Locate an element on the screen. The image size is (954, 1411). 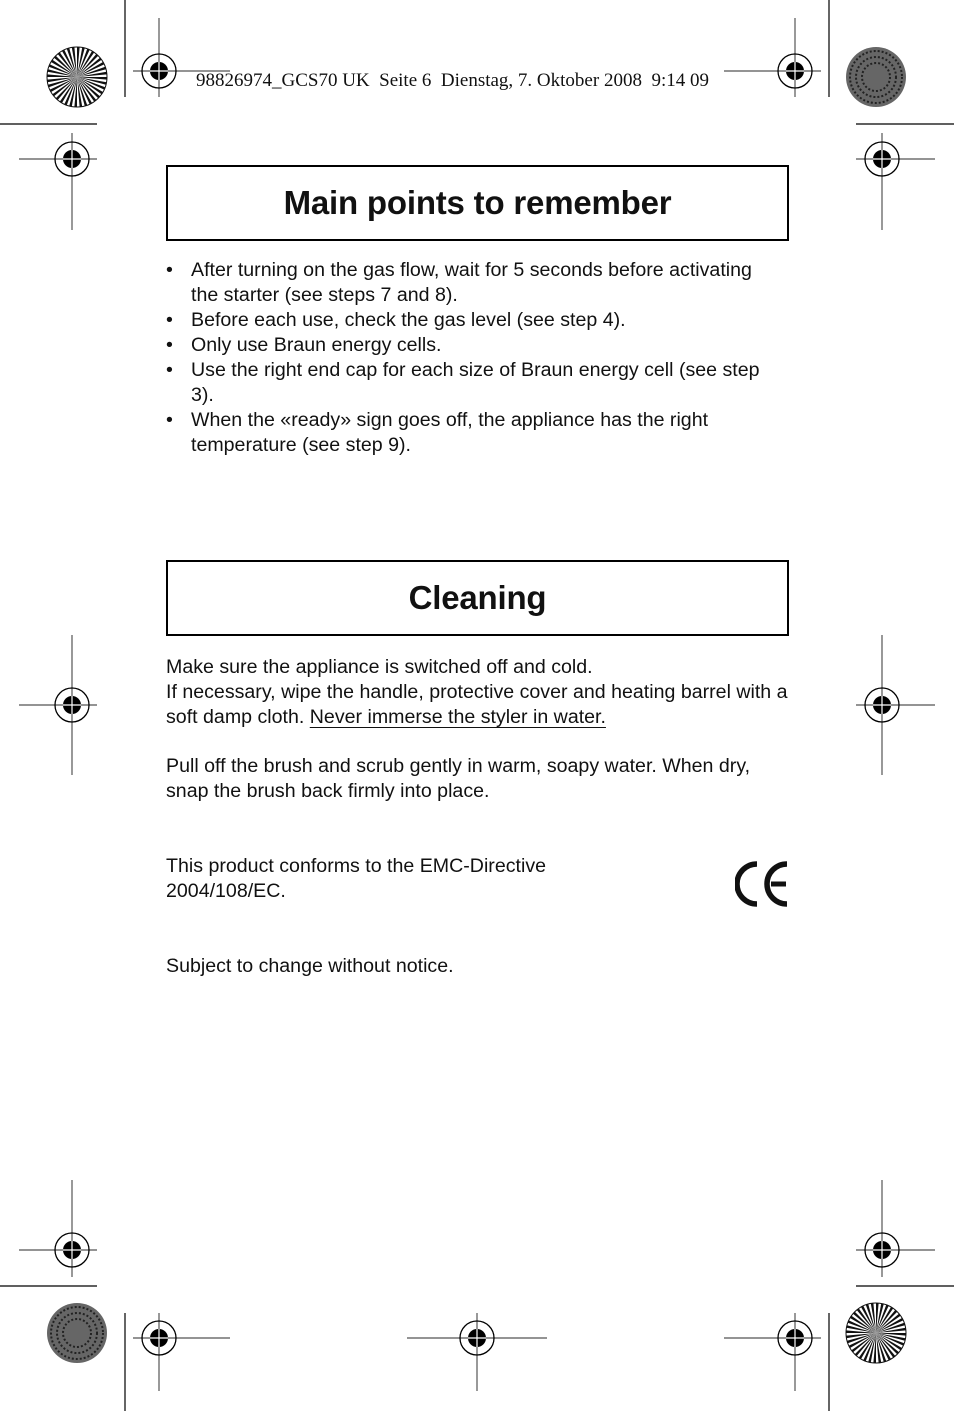
section-title-box: Main points to remember is located at coordinates (477, 203).